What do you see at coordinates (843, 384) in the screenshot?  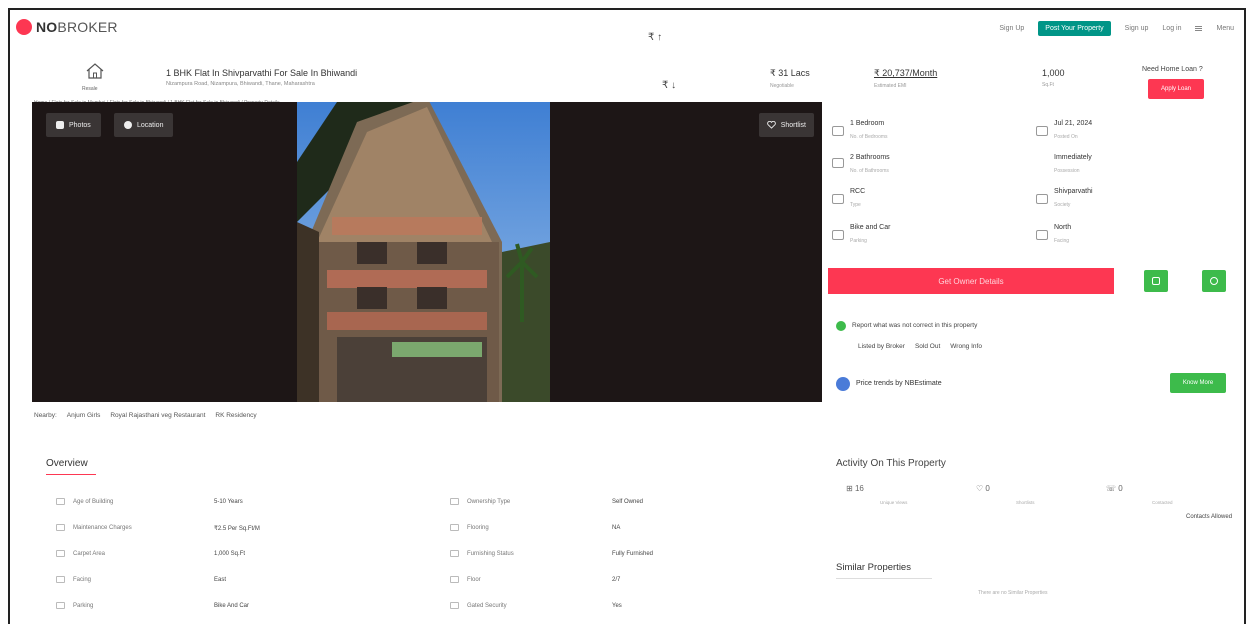 I see `trend-icon` at bounding box center [843, 384].